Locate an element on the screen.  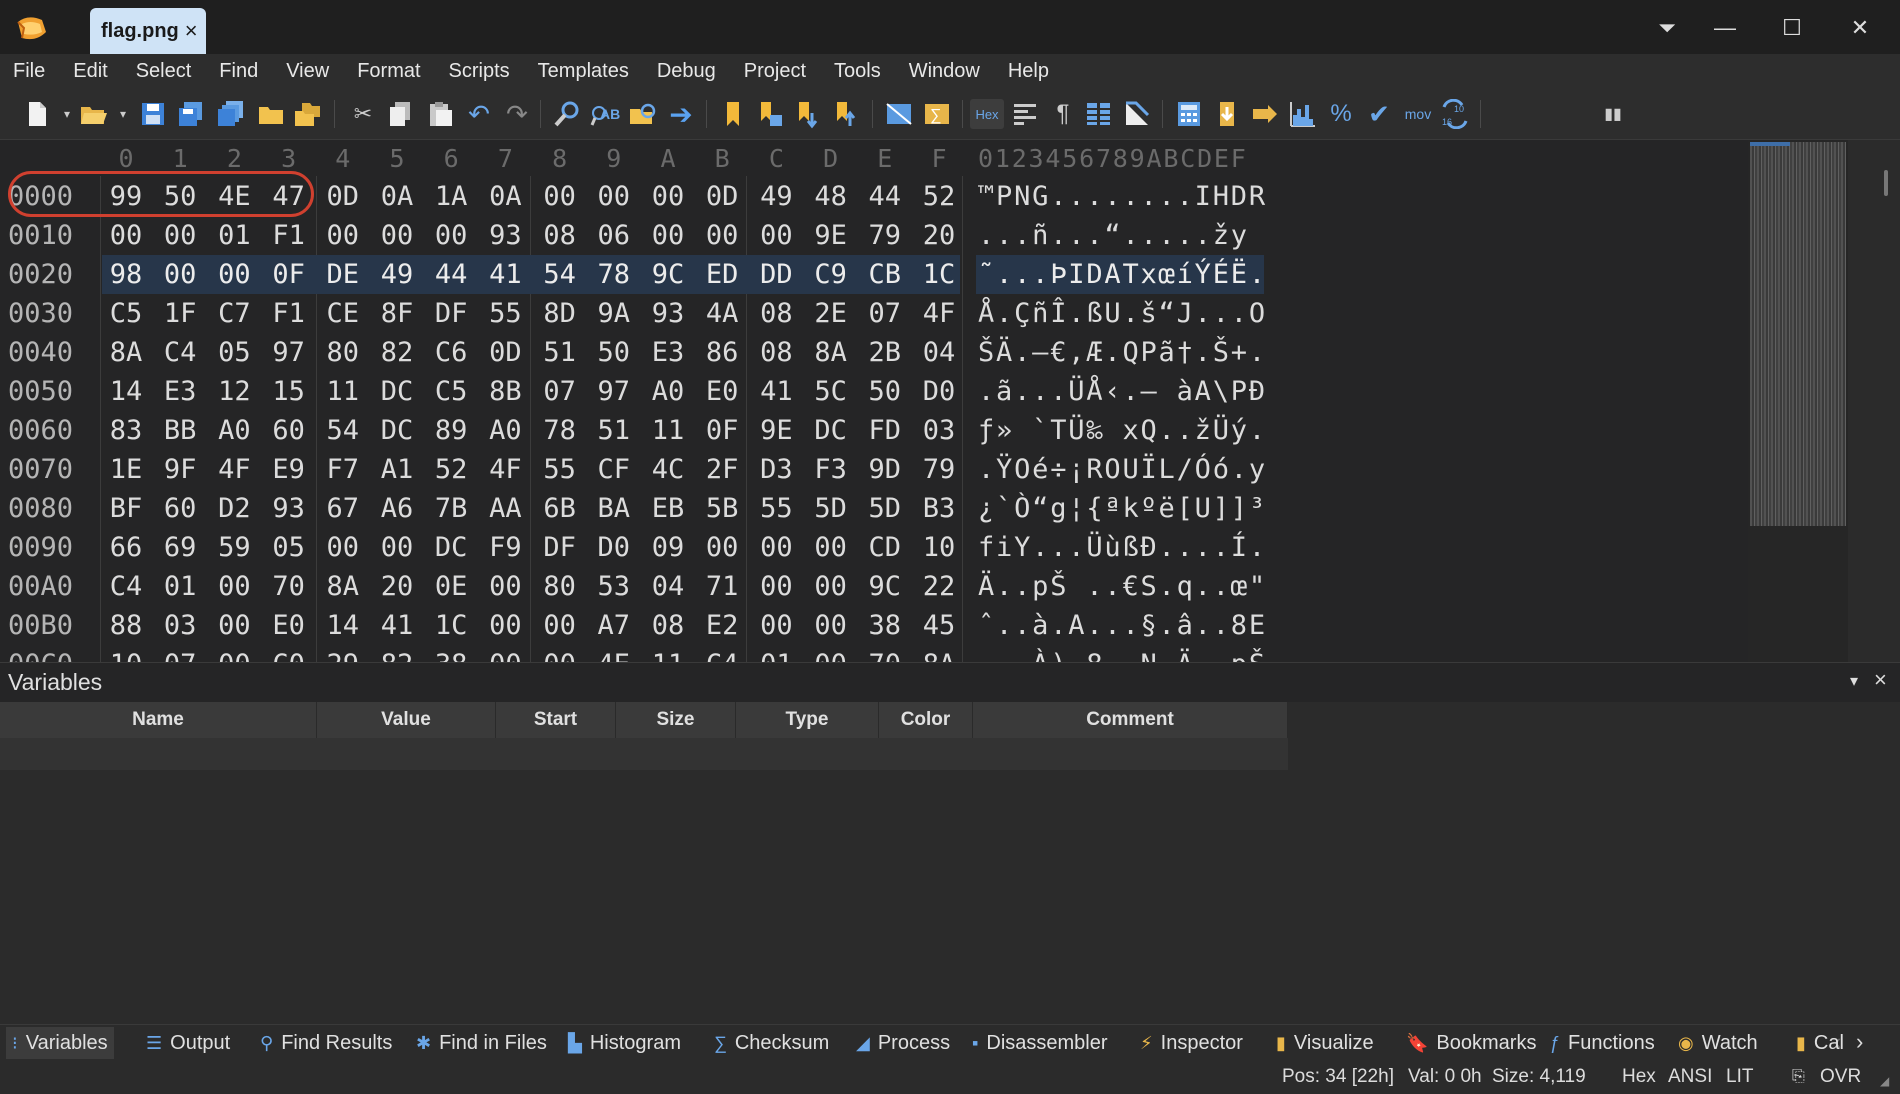
open-folder-icon is located at coordinates (271, 114).